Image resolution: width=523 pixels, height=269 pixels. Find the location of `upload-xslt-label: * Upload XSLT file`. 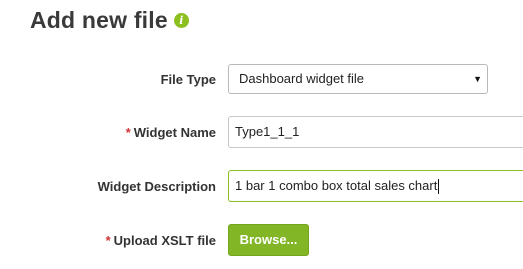

upload-xslt-label: * Upload XSLT file is located at coordinates (161, 240).